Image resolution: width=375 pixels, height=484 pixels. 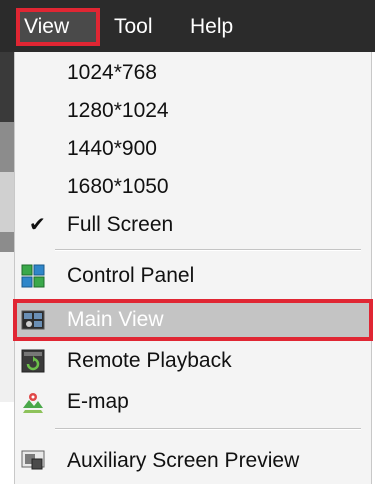 I want to click on menu-item-control-panel: Control Panel, so click(x=193, y=276).